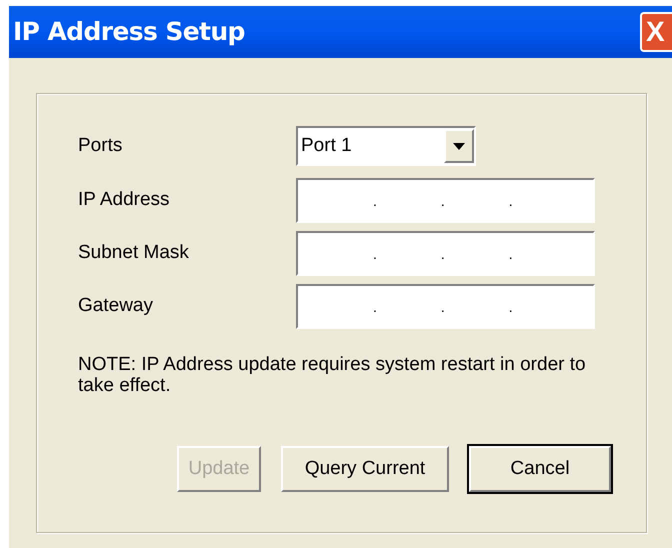  I want to click on field-label: Subnet Mask, so click(134, 253).